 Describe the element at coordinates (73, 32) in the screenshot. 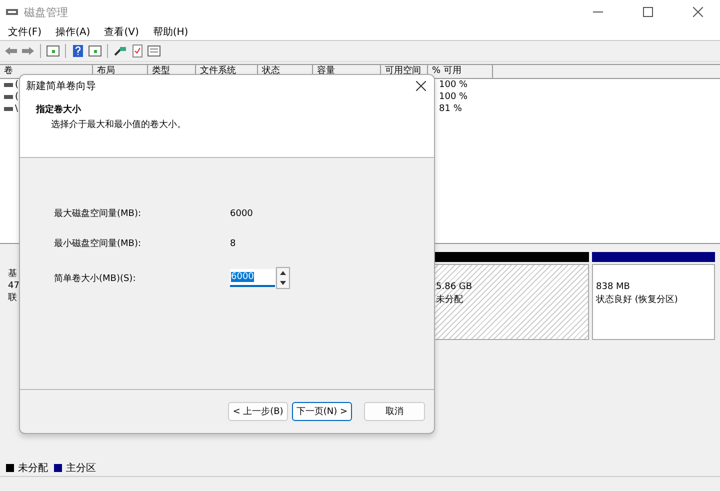

I see `menu-item: 操作(A)` at that location.